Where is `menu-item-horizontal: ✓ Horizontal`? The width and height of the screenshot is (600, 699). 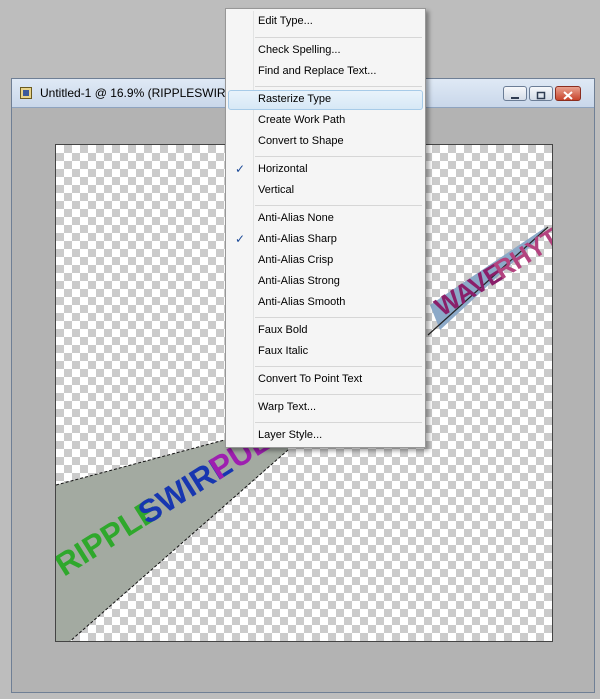 menu-item-horizontal: ✓ Horizontal is located at coordinates (325, 170).